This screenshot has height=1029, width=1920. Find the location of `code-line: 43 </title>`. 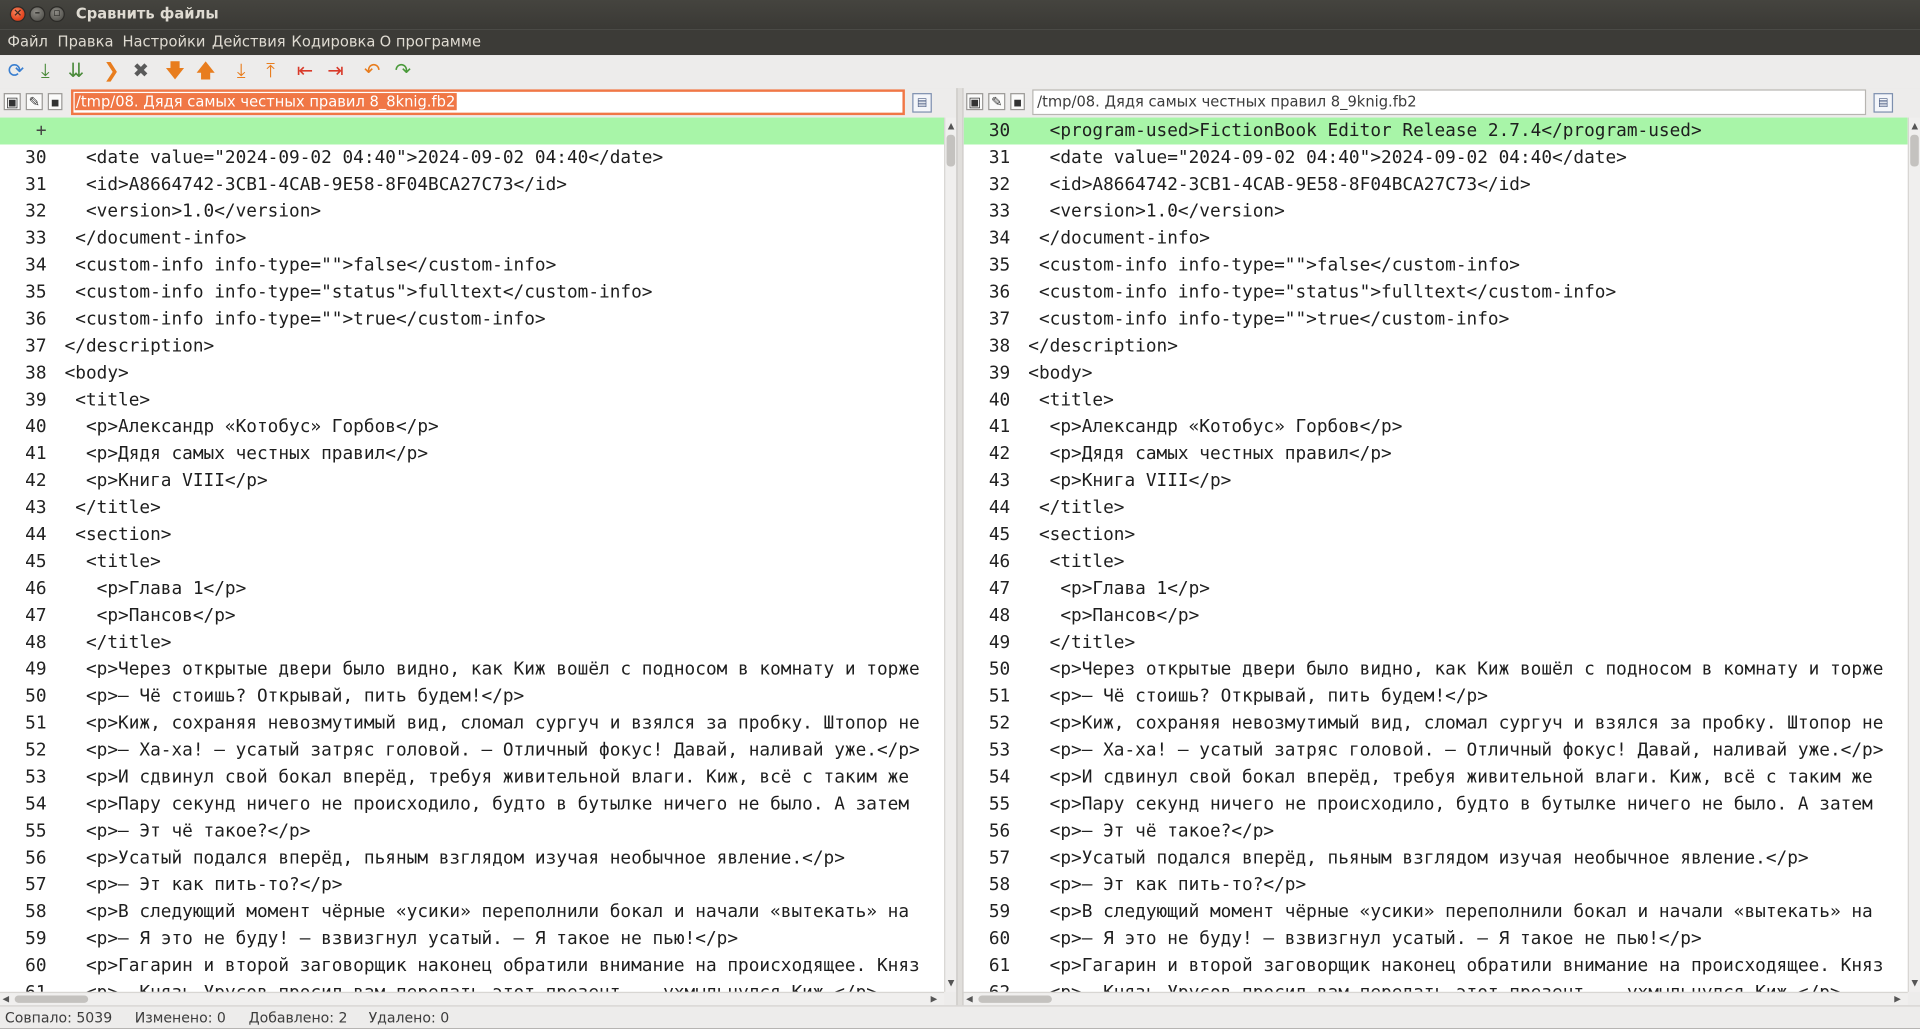

code-line: 43 </title> is located at coordinates (472, 508).